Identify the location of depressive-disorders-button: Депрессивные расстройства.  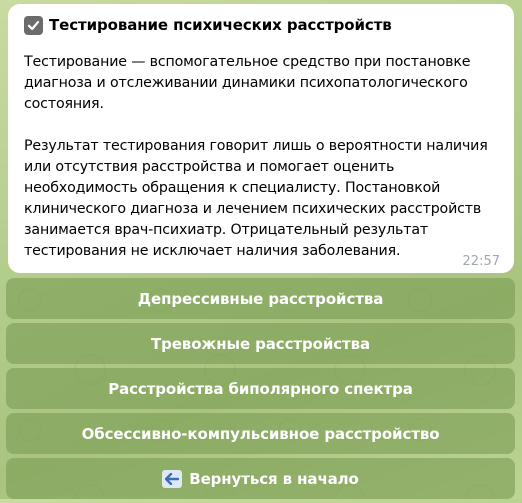
(260, 298).